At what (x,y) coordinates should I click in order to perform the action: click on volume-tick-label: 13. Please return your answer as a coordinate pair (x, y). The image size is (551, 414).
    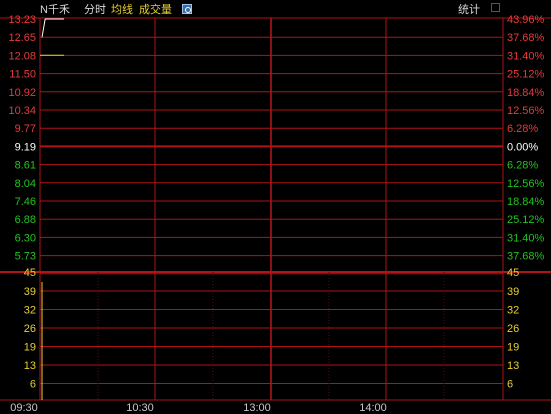
    Looking at the image, I should click on (30, 366).